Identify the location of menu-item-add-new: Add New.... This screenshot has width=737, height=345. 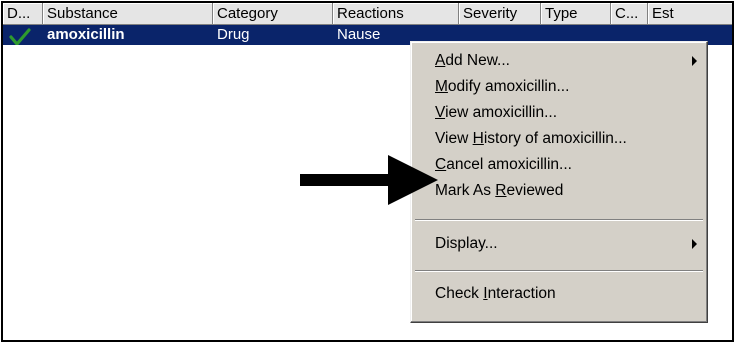
(472, 61).